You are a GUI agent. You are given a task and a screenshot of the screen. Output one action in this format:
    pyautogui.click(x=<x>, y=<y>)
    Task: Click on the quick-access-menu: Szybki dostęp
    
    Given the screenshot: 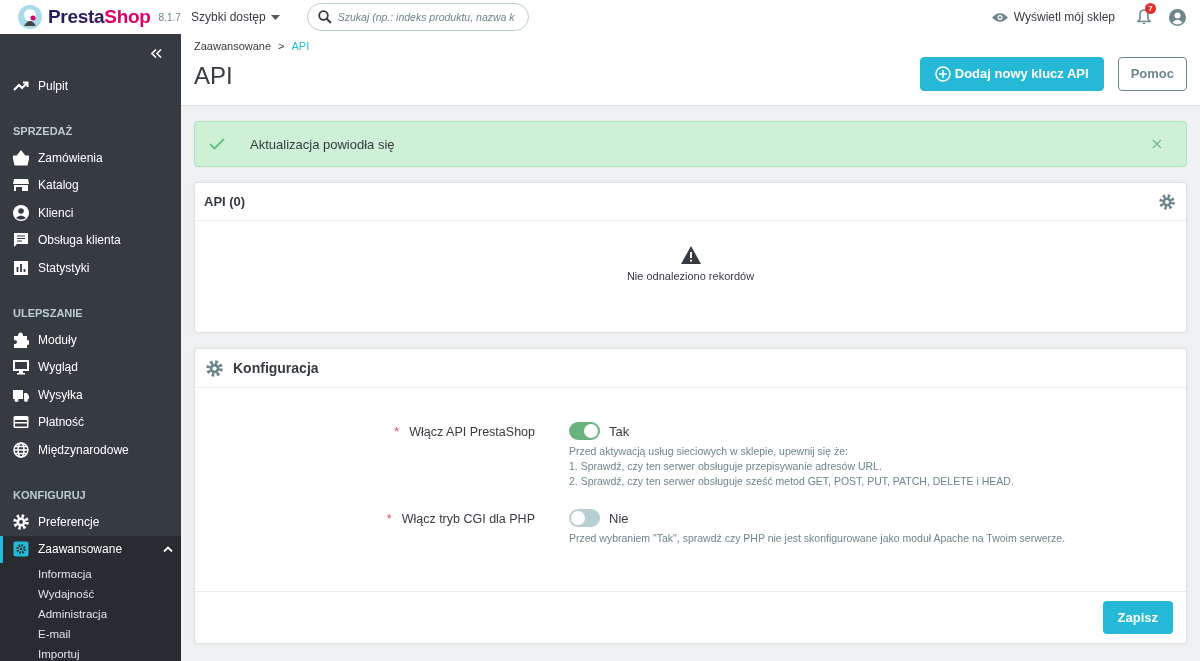 What is the action you would take?
    pyautogui.click(x=235, y=17)
    